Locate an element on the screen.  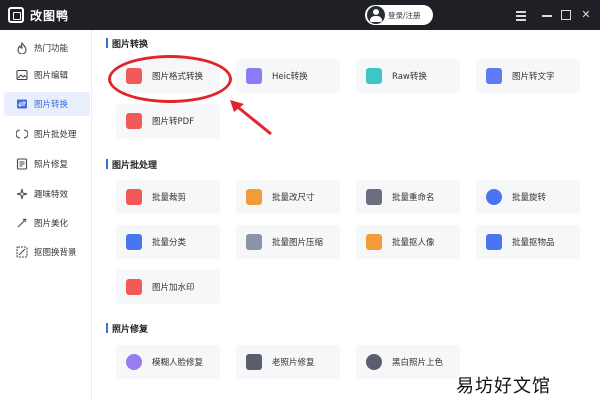
sidebar-item-image-edit: 图片编辑 is located at coordinates (47, 75).